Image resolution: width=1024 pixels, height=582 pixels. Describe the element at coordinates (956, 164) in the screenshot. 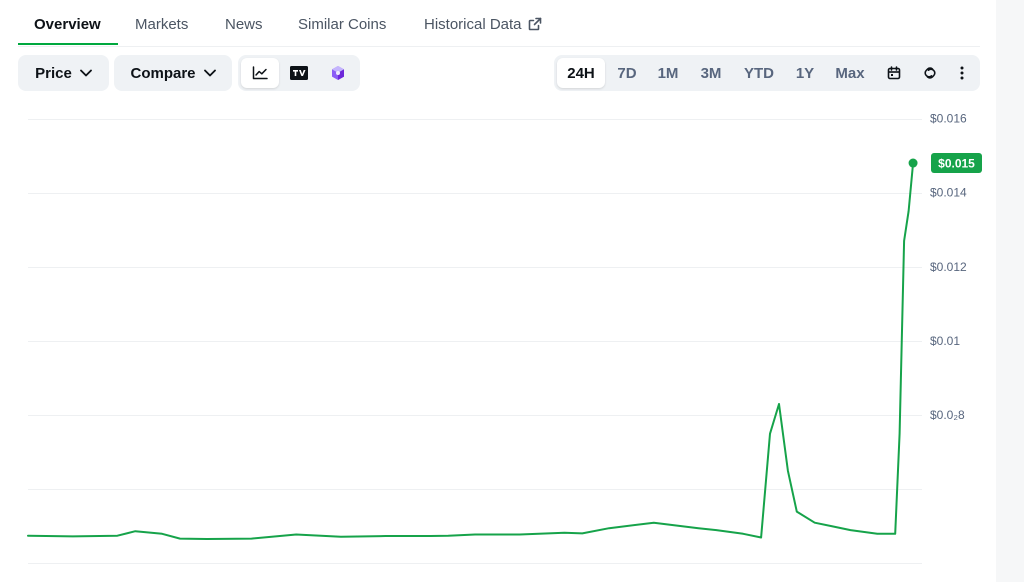

I see `last-price-label: $0.015` at that location.